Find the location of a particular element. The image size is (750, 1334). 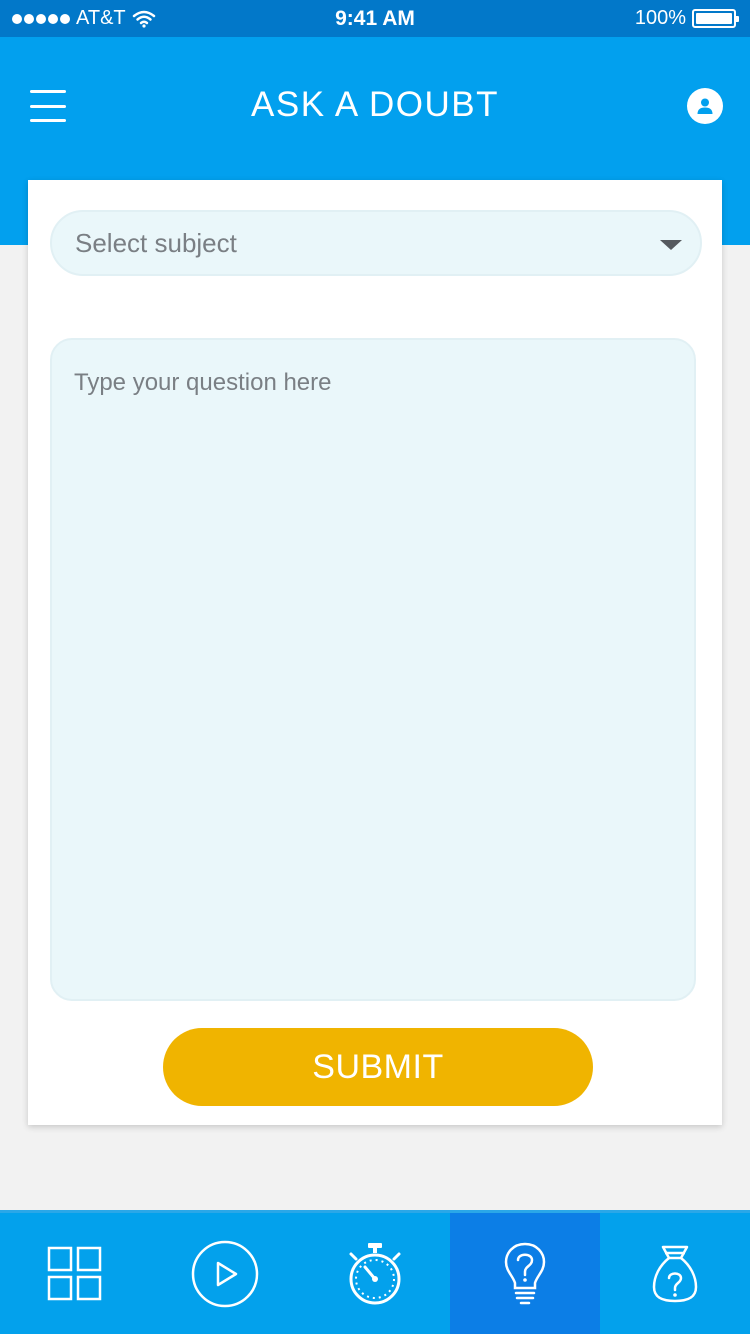

tab-question-bank is located at coordinates (675, 1273).